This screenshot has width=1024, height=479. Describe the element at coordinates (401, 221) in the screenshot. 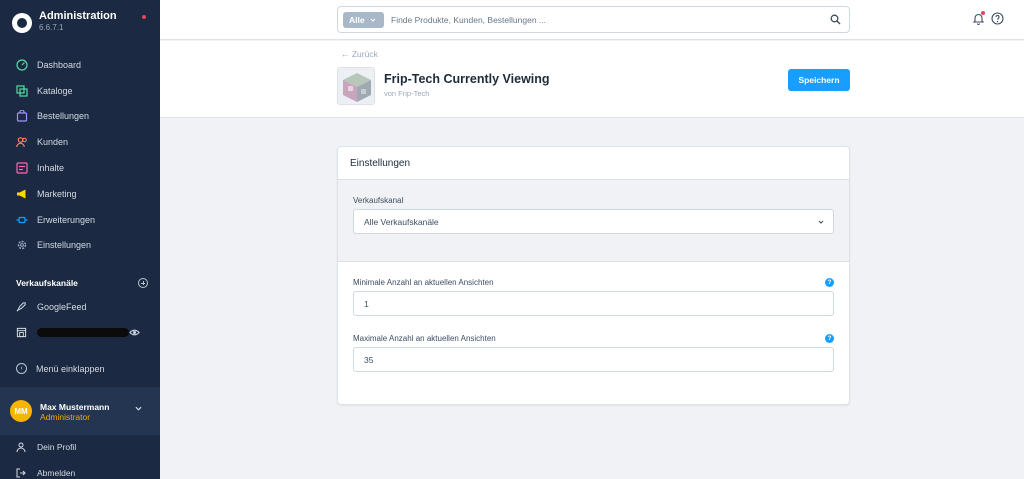

I see `sales-channel-value: Alle Verkaufskanäle` at that location.